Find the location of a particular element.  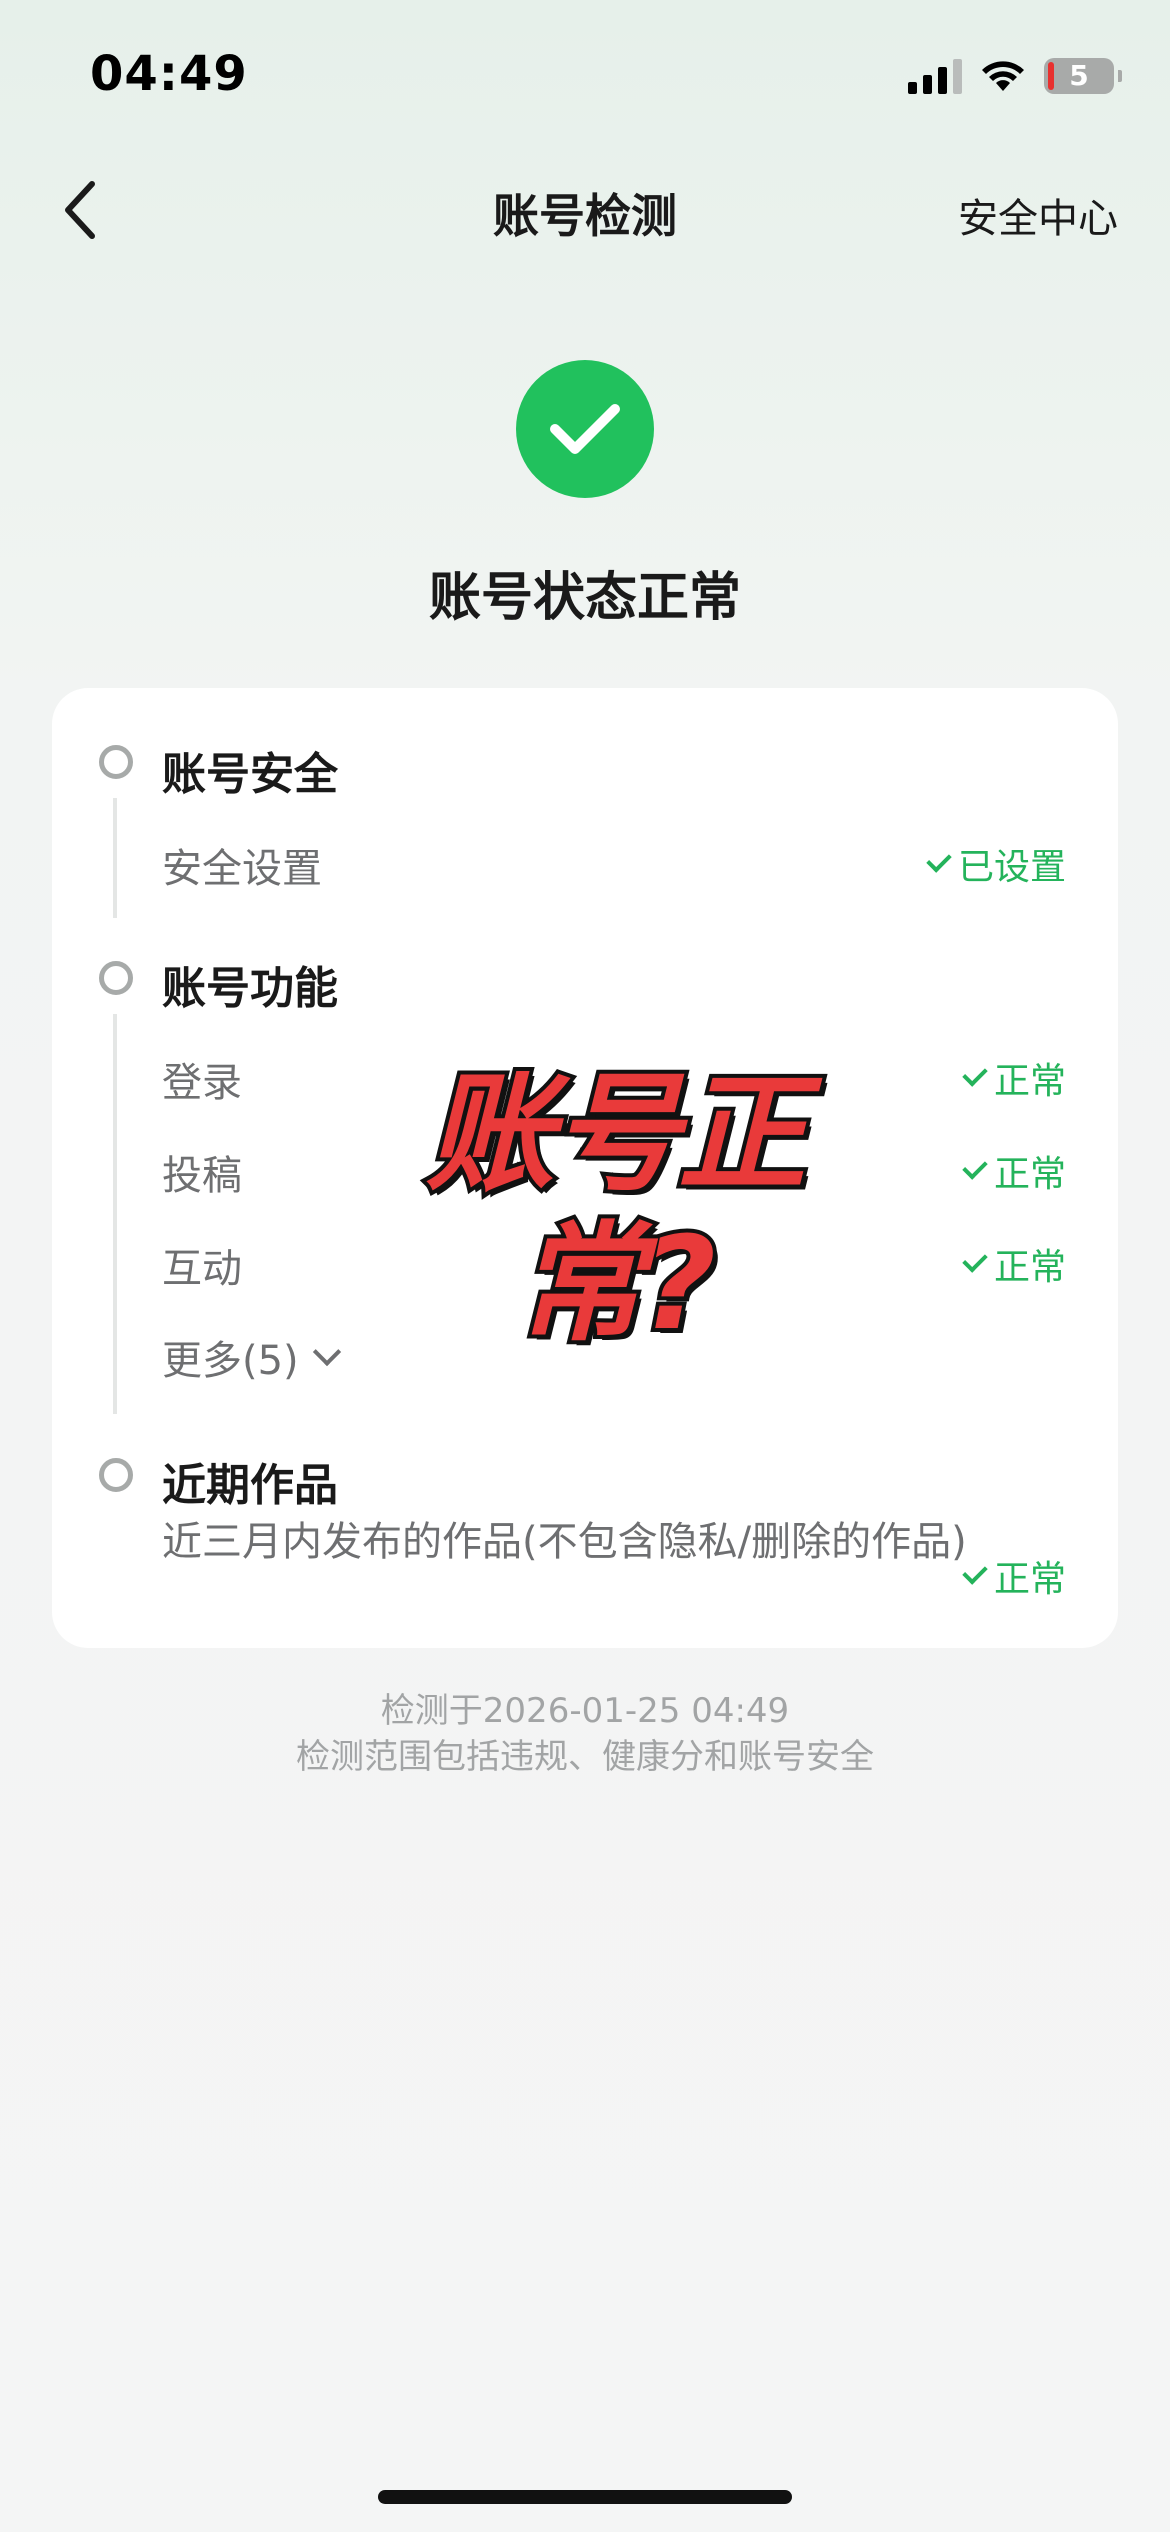

status-login: 正常 is located at coordinates (1014, 1078).